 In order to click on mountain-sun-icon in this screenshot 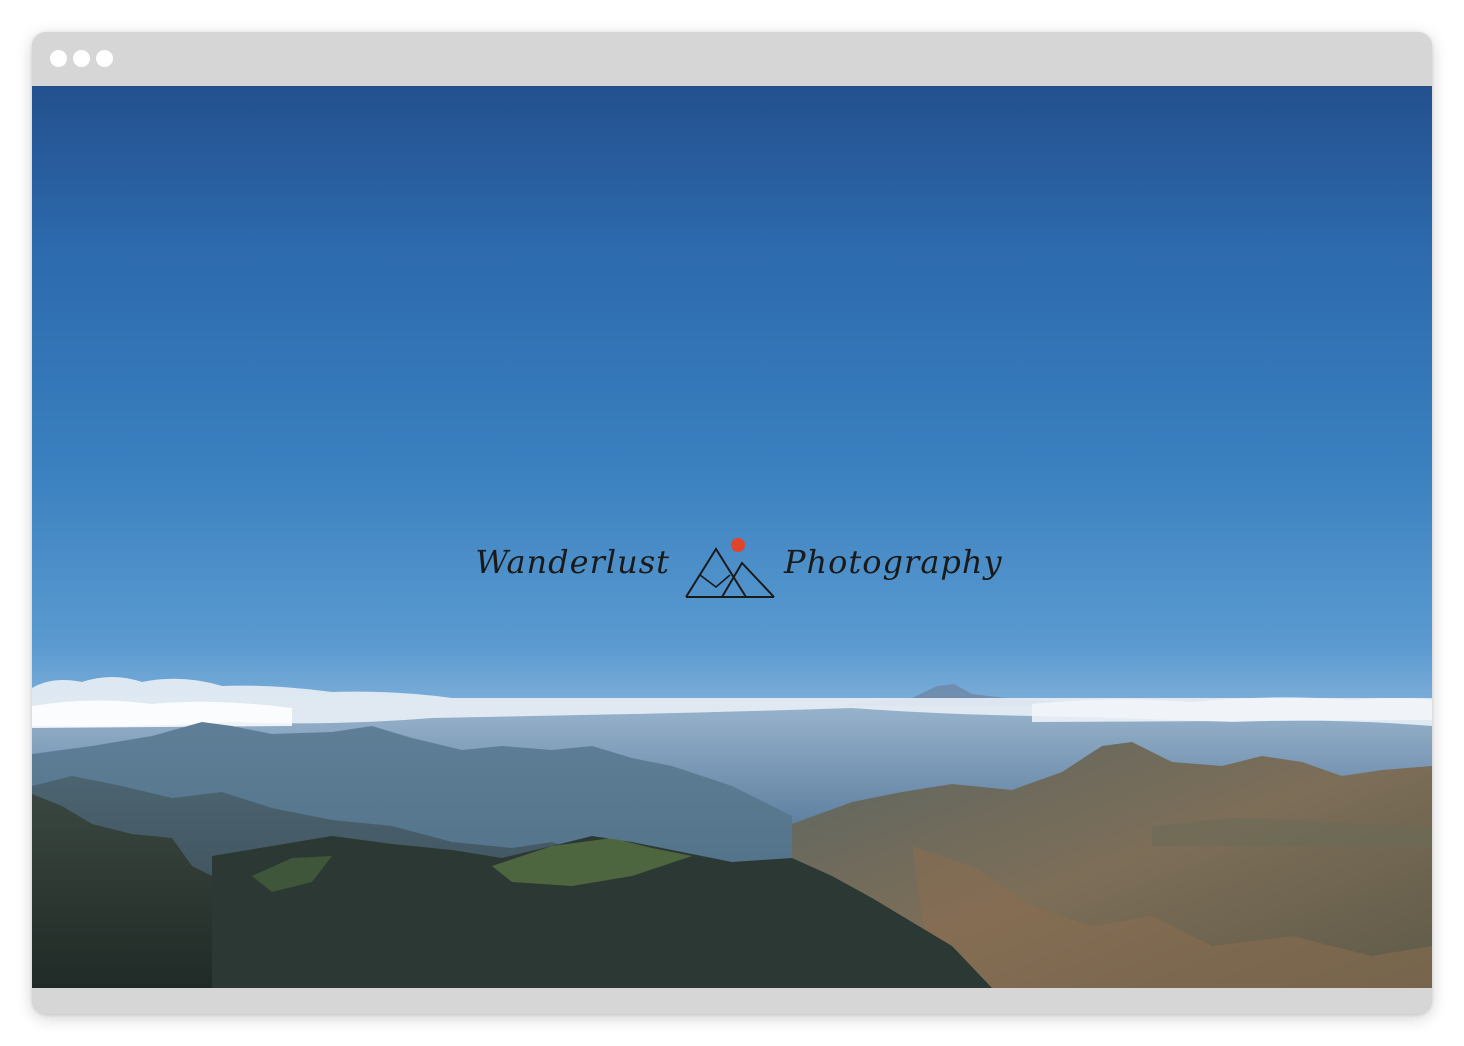, I will do `click(730, 568)`.